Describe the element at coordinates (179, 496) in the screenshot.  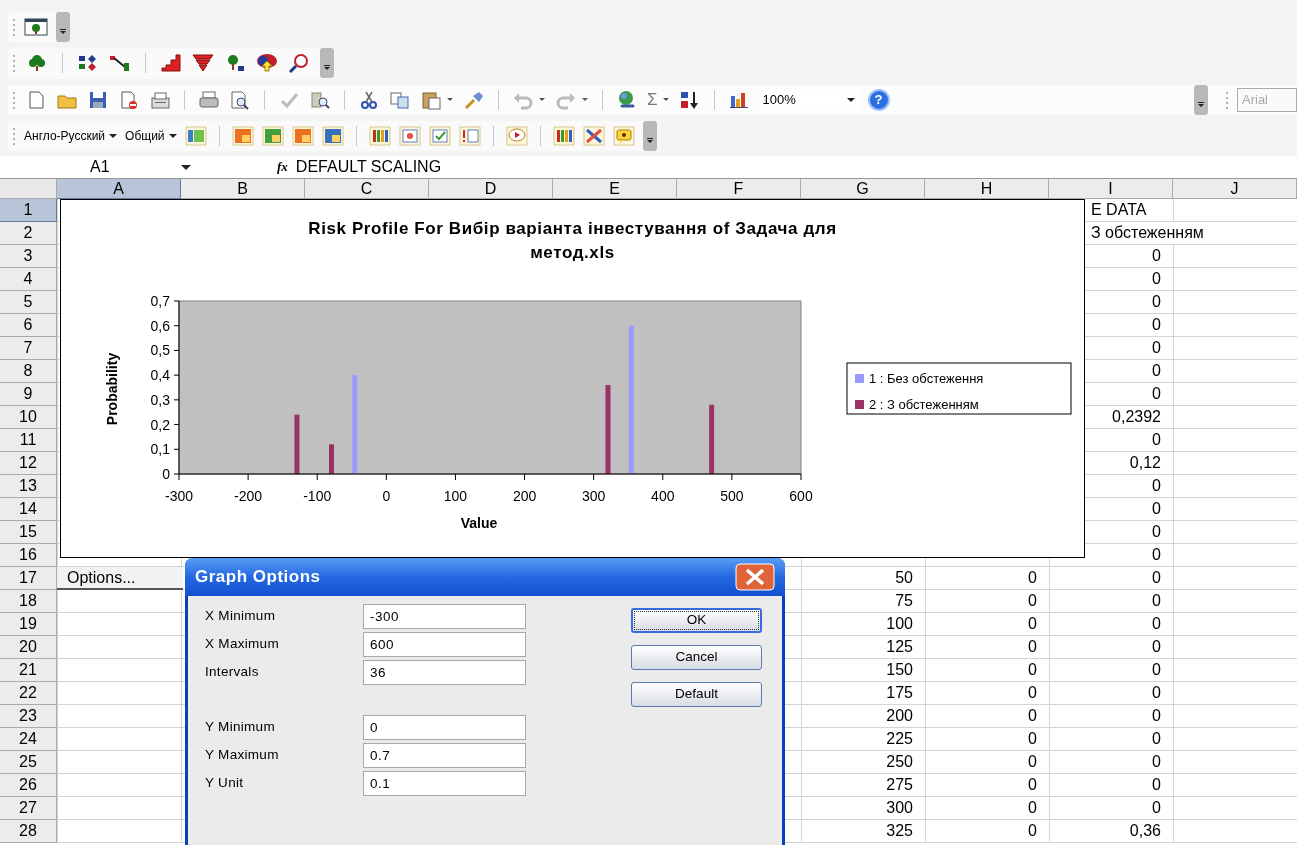
I see `x-tick-label: -300` at that location.